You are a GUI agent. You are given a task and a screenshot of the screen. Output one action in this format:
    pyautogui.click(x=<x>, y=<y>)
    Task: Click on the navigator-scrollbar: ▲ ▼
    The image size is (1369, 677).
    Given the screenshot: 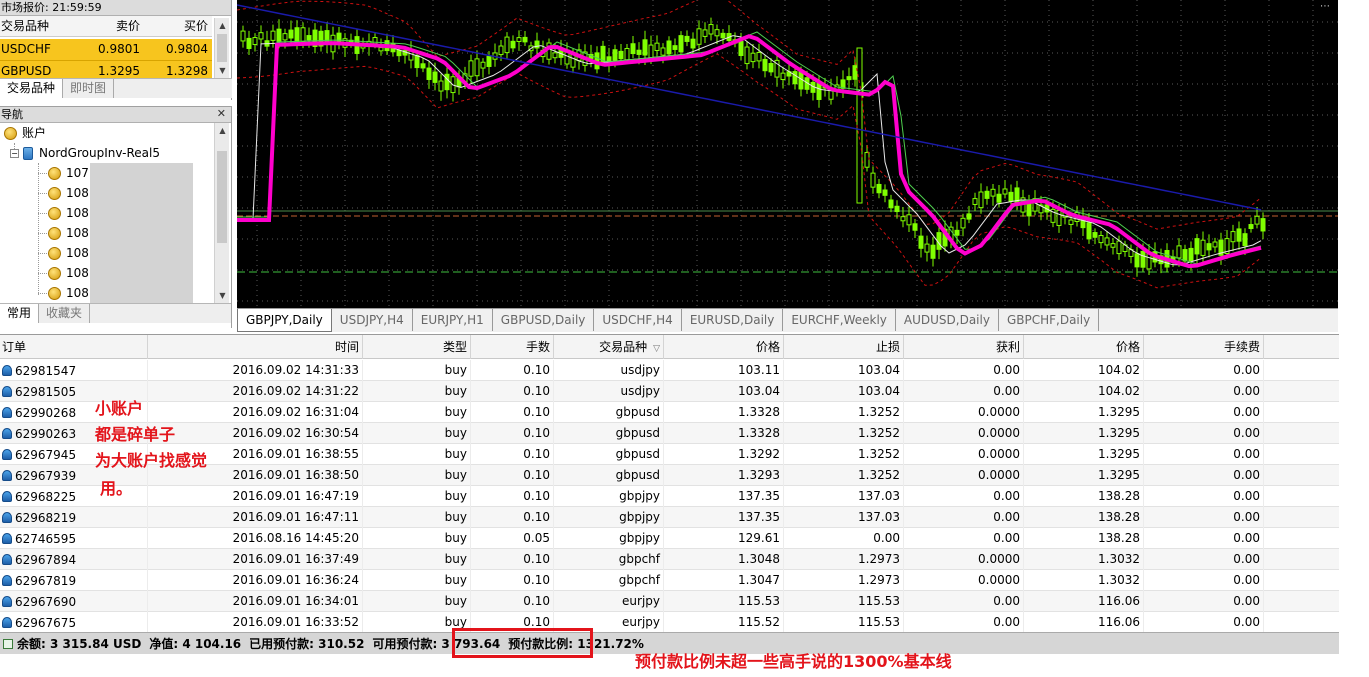 What is the action you would take?
    pyautogui.click(x=221, y=213)
    